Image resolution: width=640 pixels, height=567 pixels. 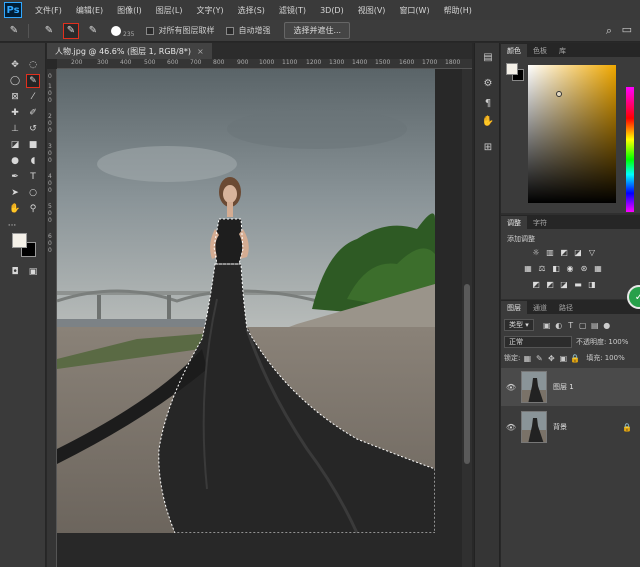 What do you see at coordinates (169, 10) in the screenshot?
I see `menu-layer: 图层(L)` at bounding box center [169, 10].